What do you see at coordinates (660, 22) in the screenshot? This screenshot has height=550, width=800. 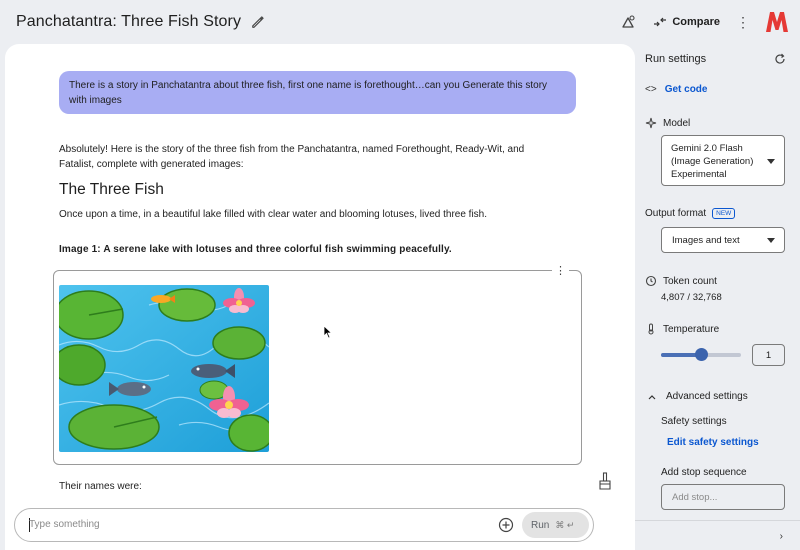 I see `compare-icon` at bounding box center [660, 22].